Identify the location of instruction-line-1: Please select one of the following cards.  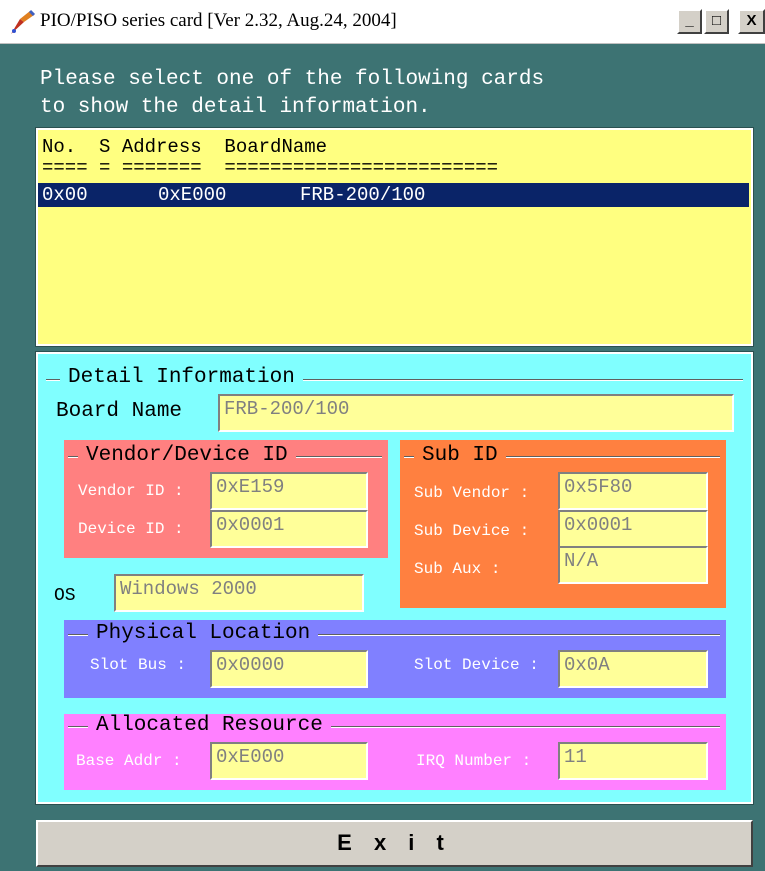
(292, 79).